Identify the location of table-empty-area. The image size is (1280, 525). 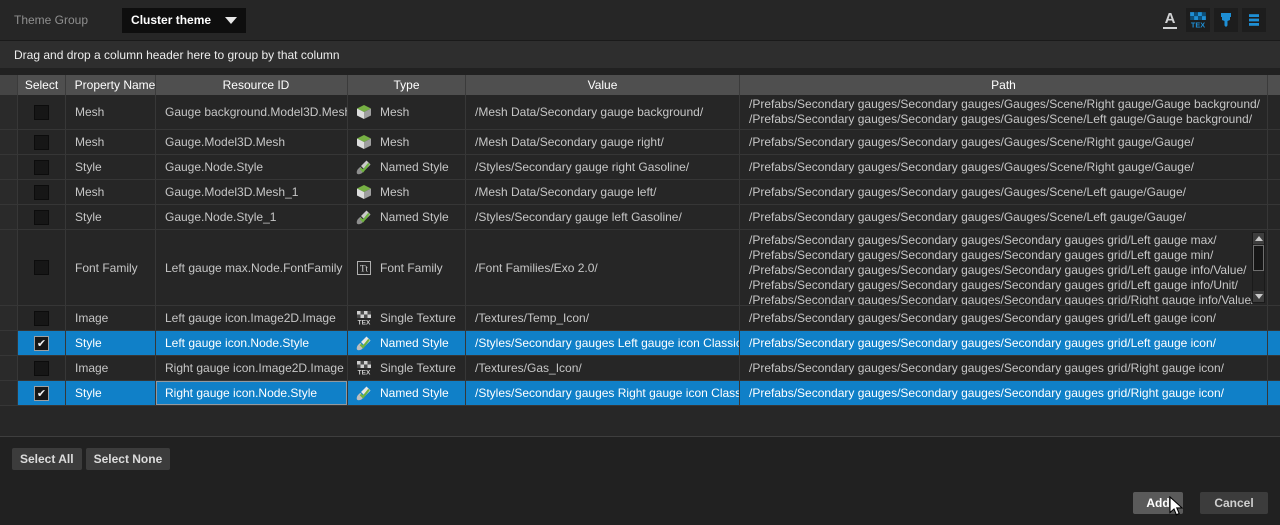
(640, 421).